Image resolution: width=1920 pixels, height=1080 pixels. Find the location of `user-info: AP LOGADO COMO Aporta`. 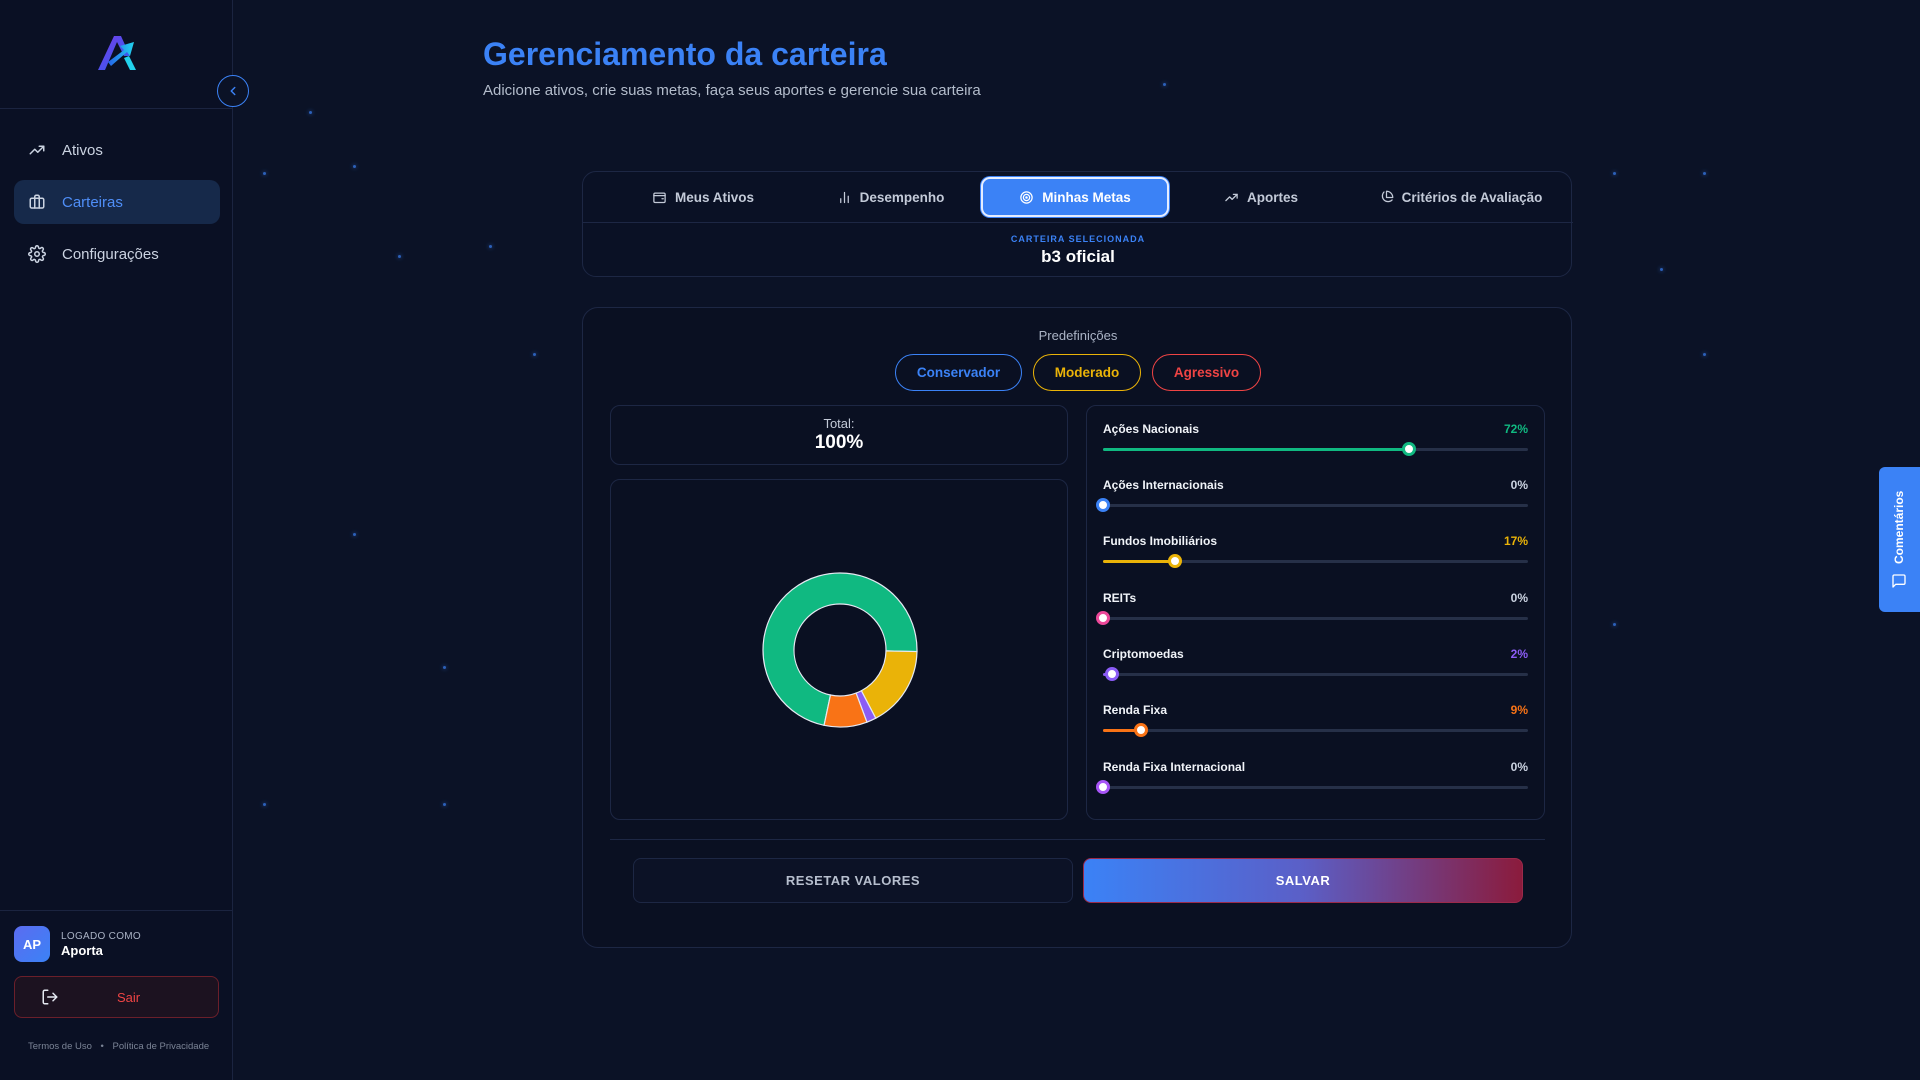

user-info: AP LOGADO COMO Aporta is located at coordinates (77, 944).